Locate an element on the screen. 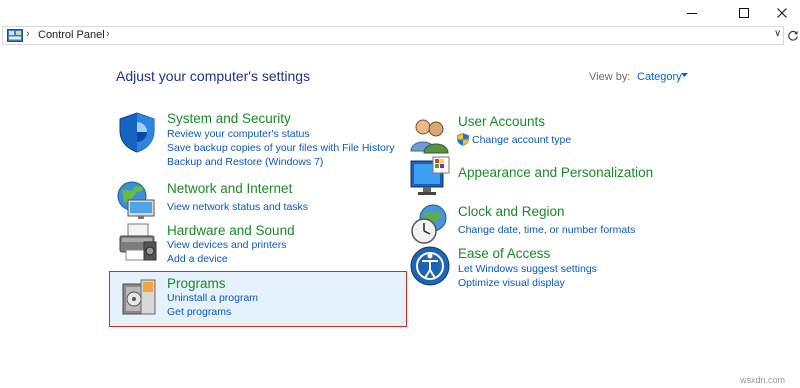  category-network-and-internet: Network and Internet is located at coordinates (229, 188).